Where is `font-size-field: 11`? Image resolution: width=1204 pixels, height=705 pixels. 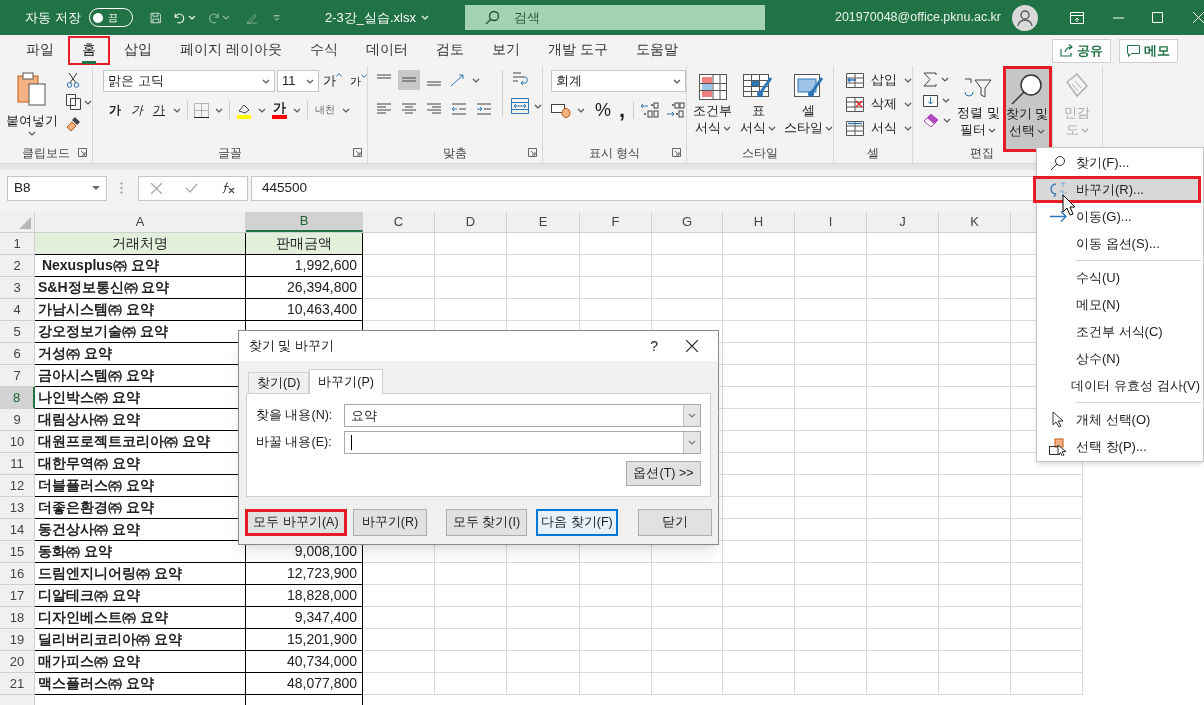 font-size-field: 11 is located at coordinates (298, 81).